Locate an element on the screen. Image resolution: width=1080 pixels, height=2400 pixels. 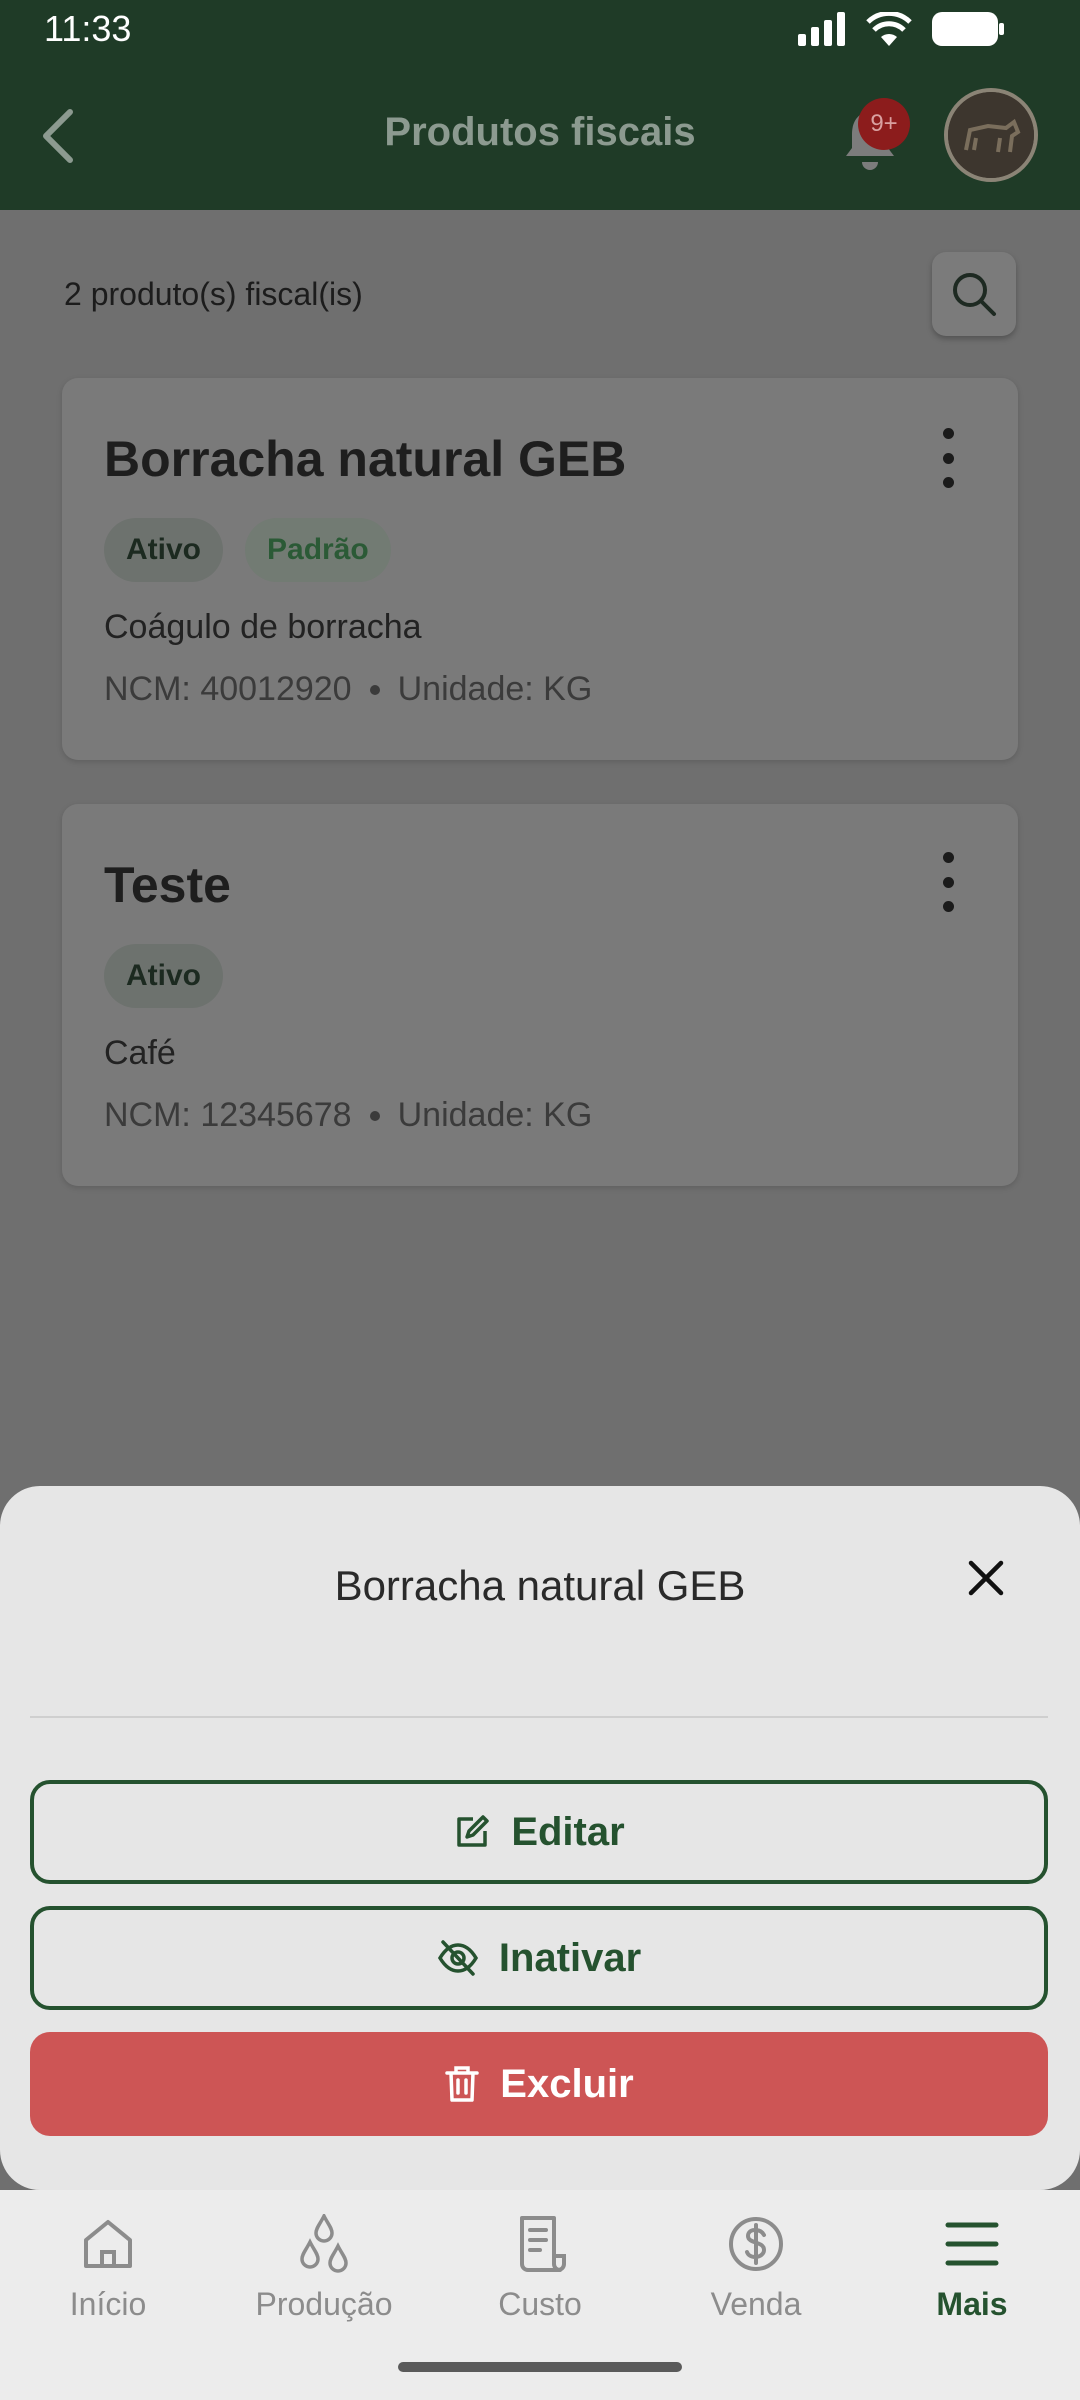
nav-label: Mais is located at coordinates (972, 2304).